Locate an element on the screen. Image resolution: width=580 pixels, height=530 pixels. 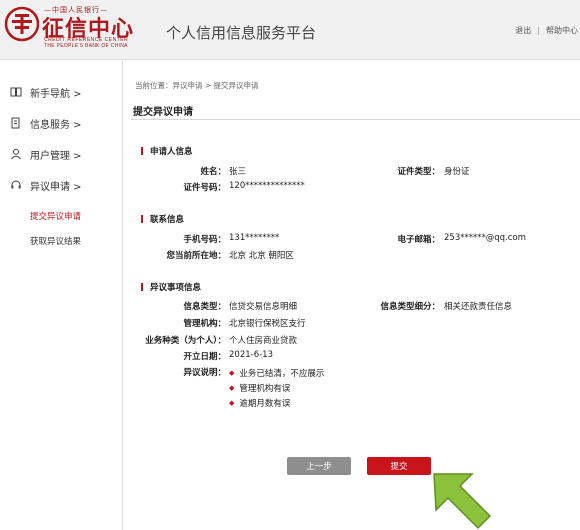
id-type-label: 证件类型： is located at coordinates (418, 172).